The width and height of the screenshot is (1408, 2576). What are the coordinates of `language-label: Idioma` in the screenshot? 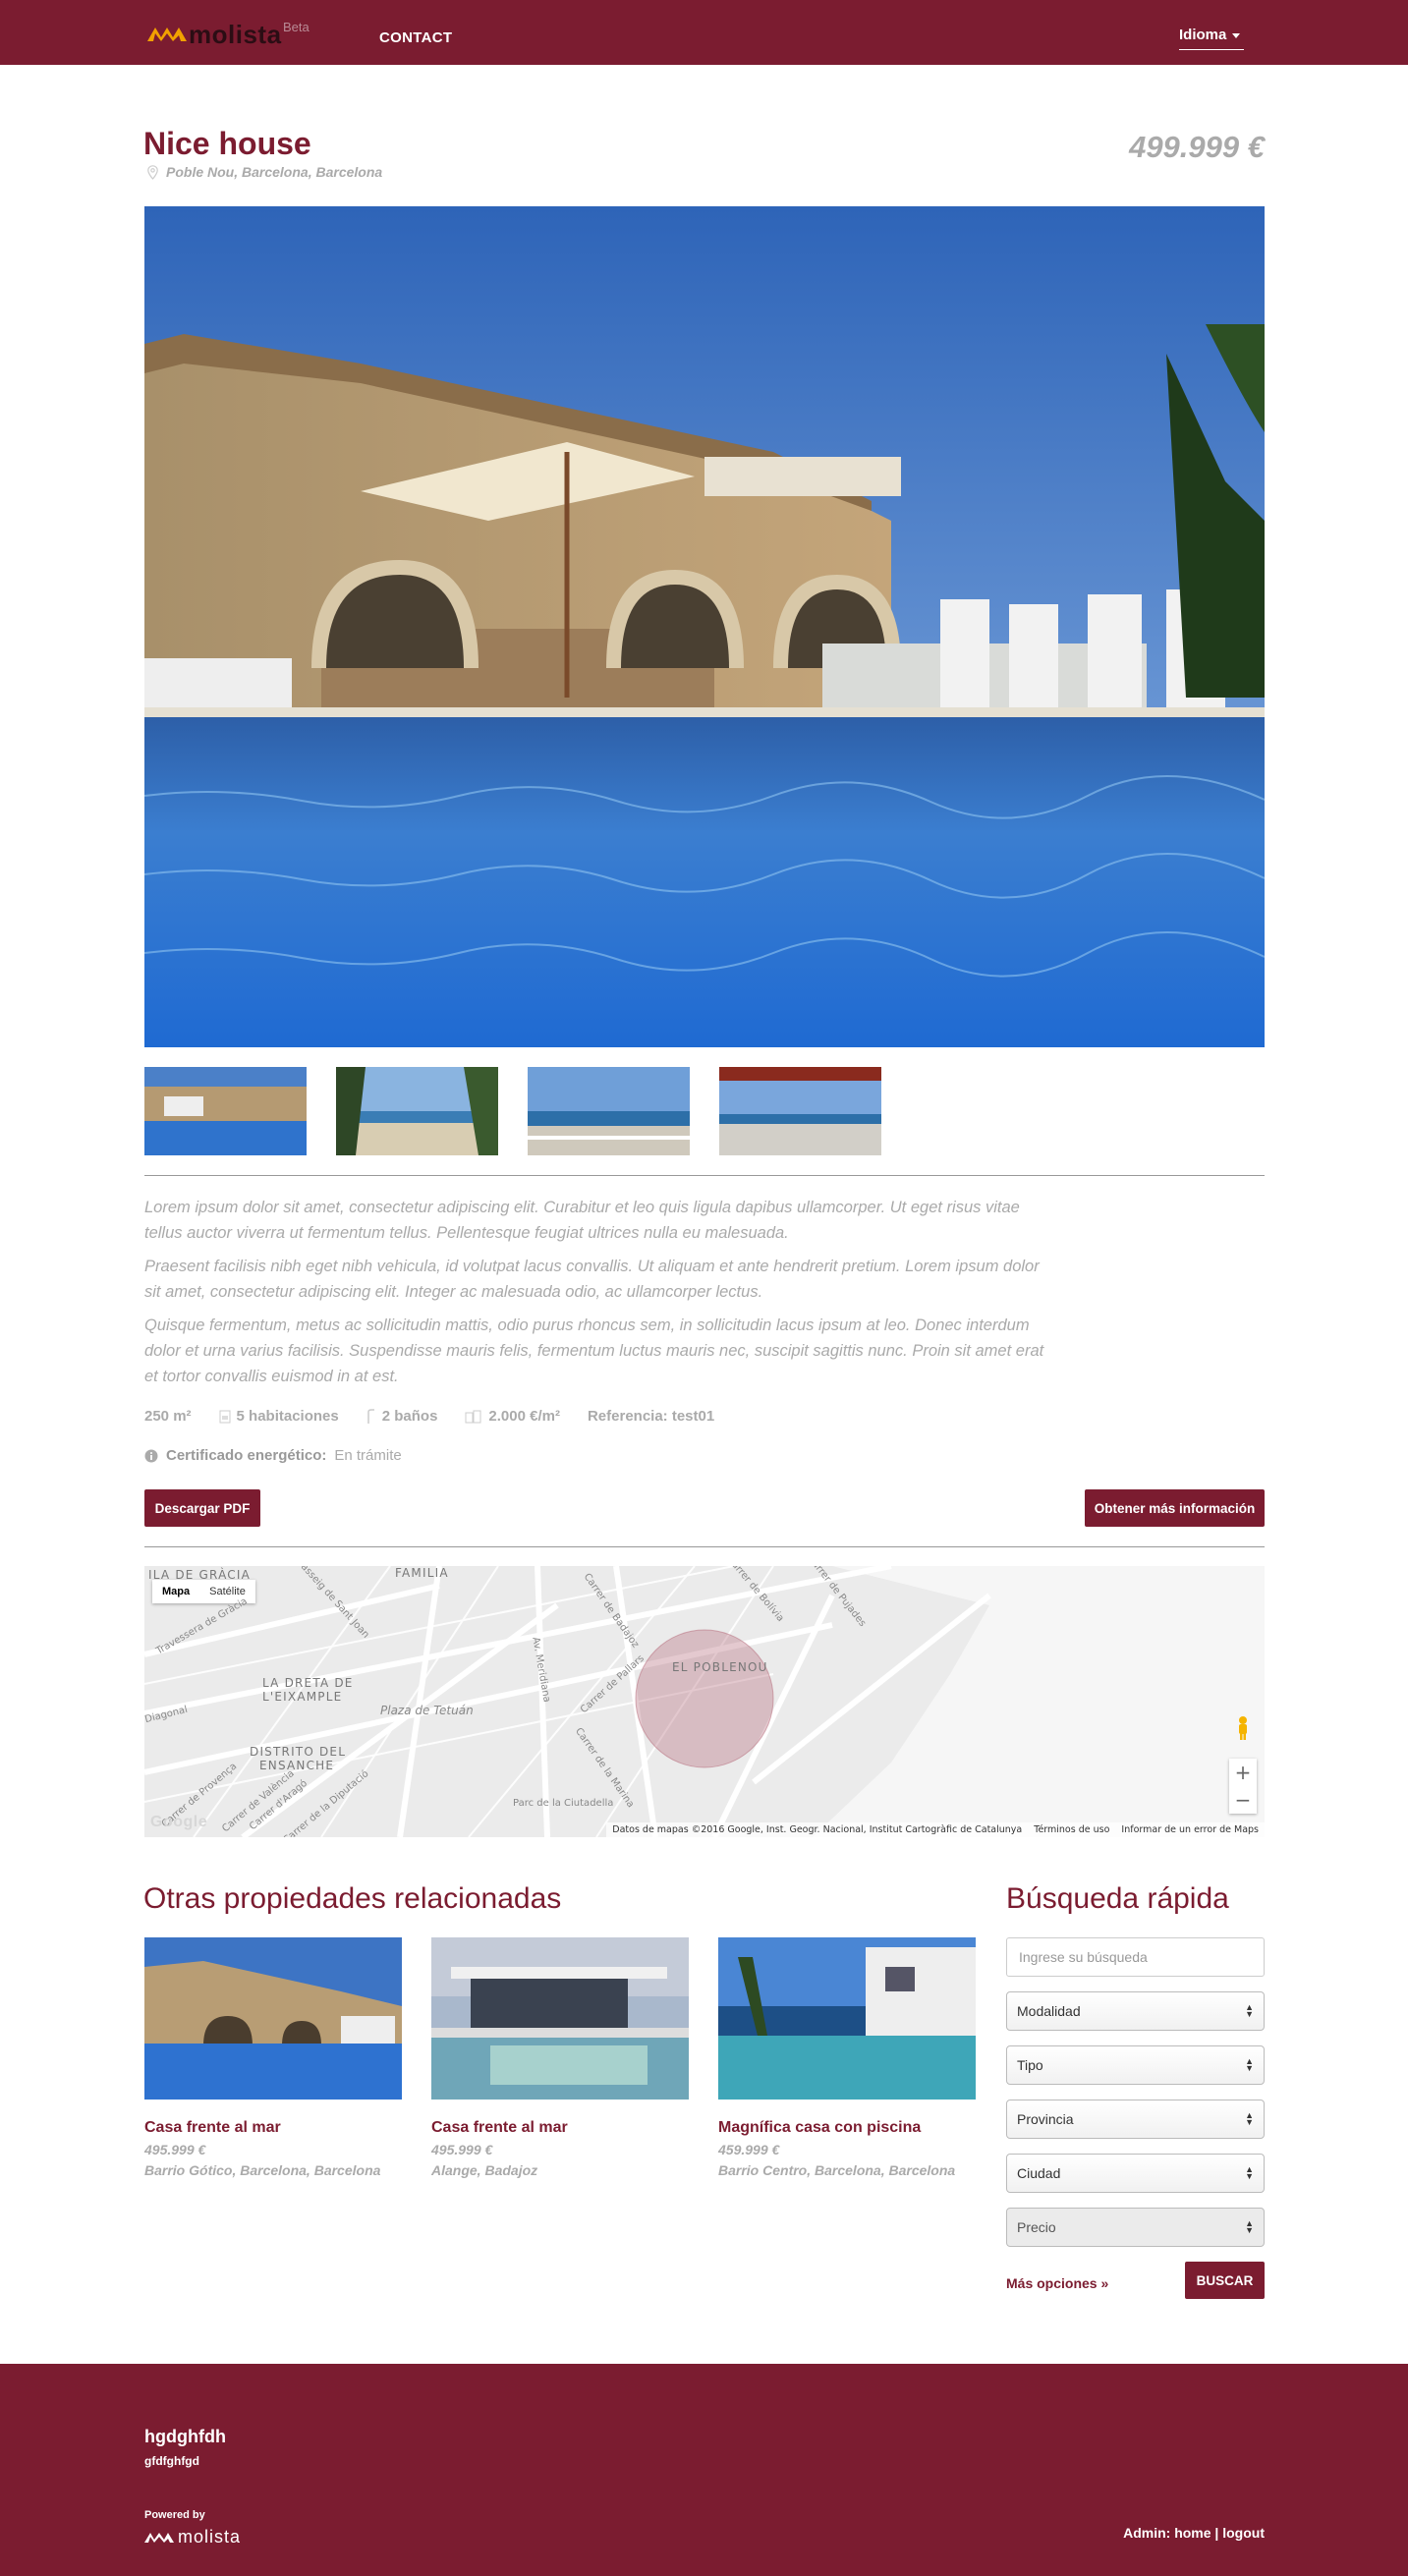 It's located at (1203, 35).